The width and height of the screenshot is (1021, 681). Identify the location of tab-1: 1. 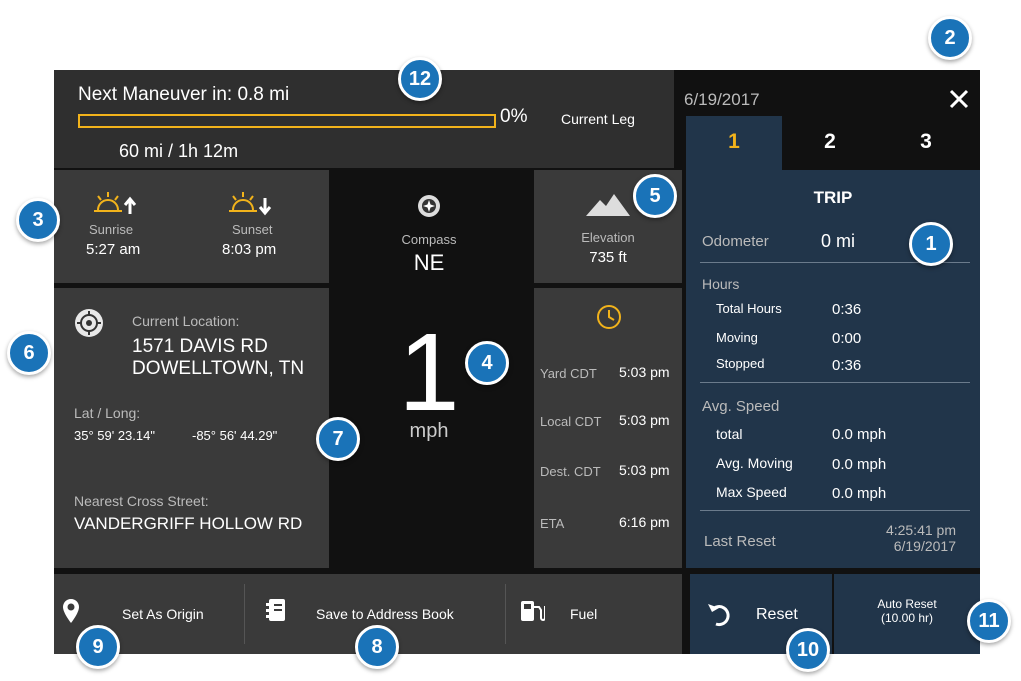
(734, 143).